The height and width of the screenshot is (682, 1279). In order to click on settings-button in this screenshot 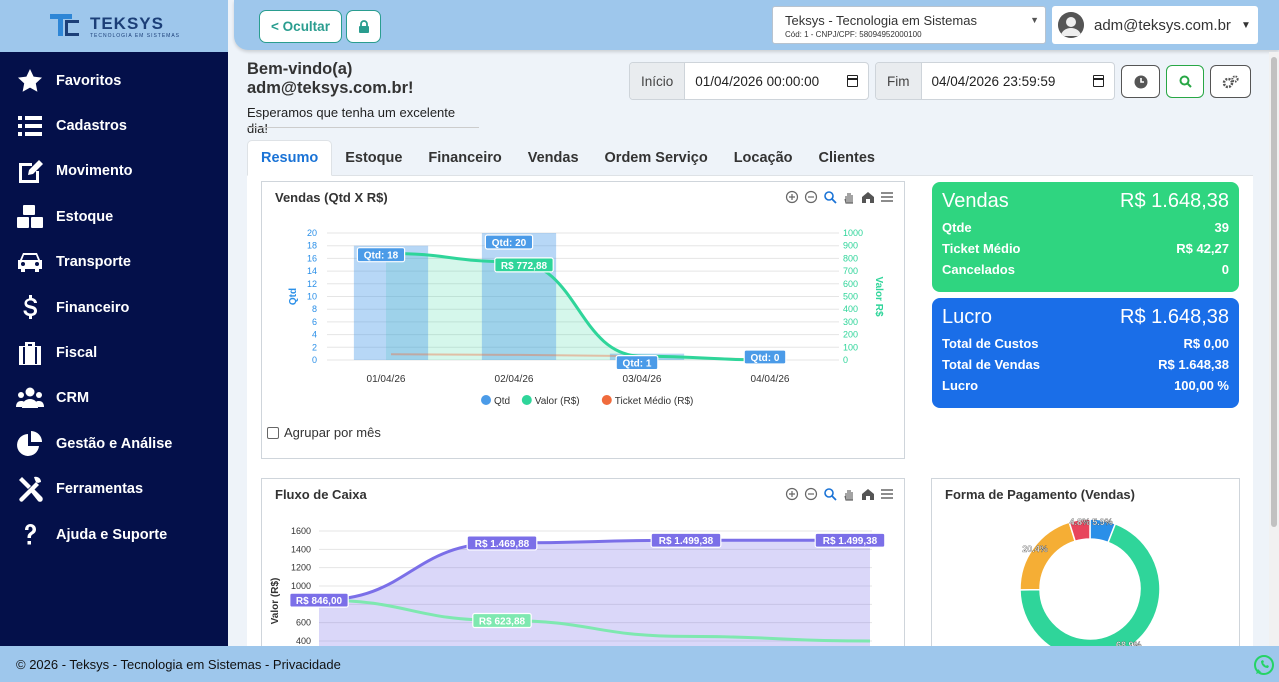, I will do `click(1230, 81)`.